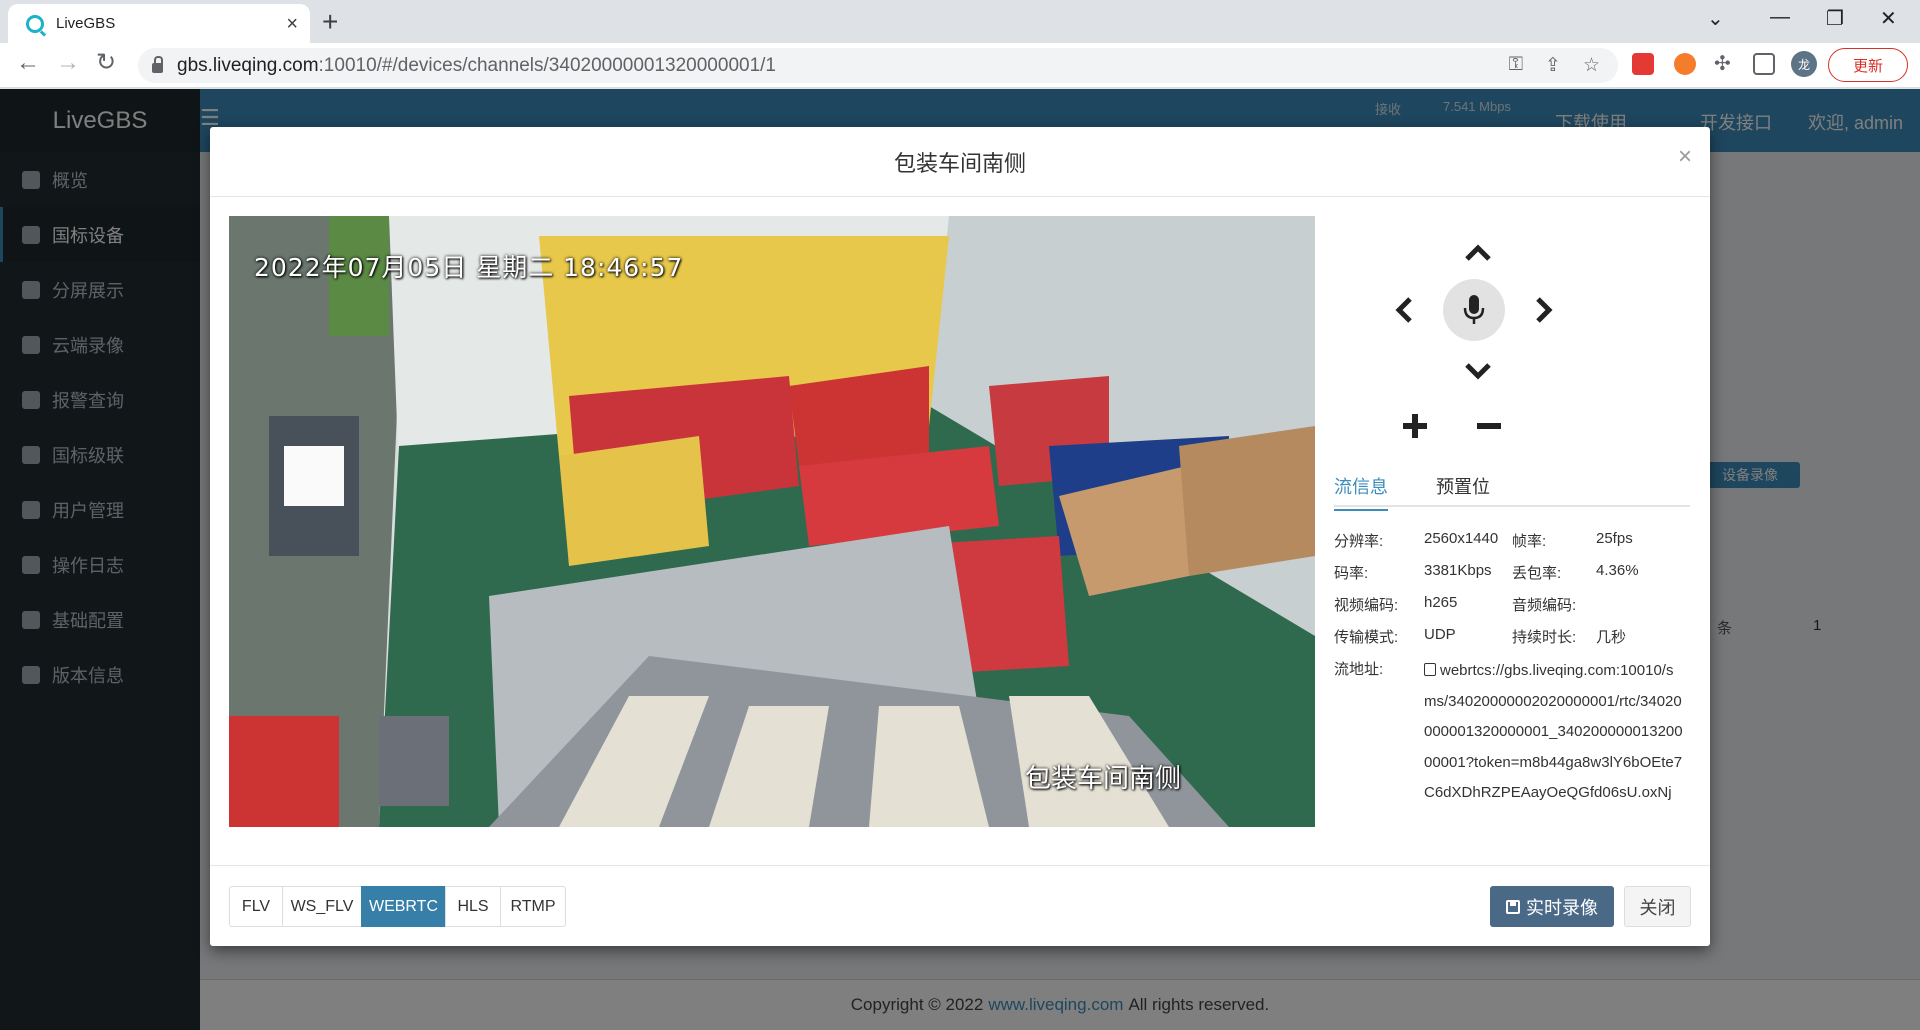 The height and width of the screenshot is (1030, 1920). What do you see at coordinates (1780, 17) in the screenshot?
I see `minimize-icon: —` at bounding box center [1780, 17].